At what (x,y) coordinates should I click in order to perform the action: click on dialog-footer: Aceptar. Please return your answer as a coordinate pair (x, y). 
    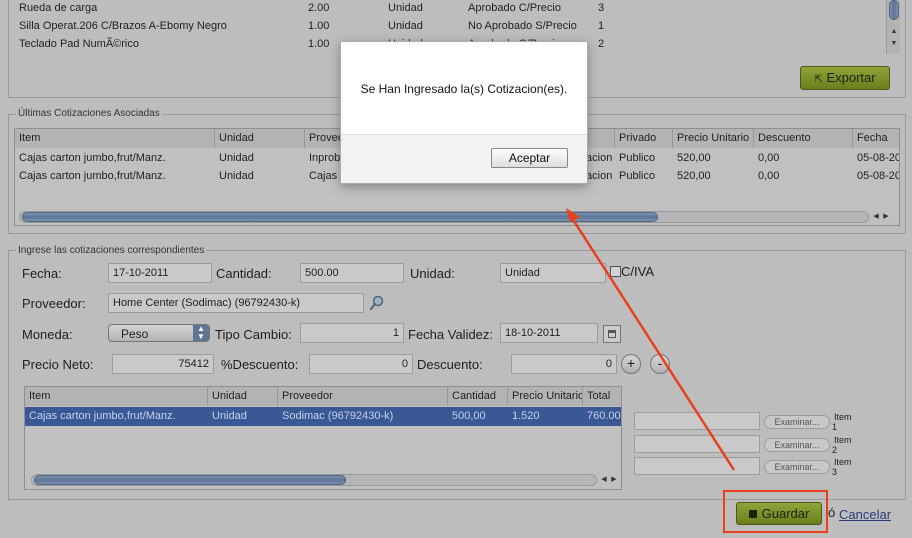
    Looking at the image, I should click on (464, 158).